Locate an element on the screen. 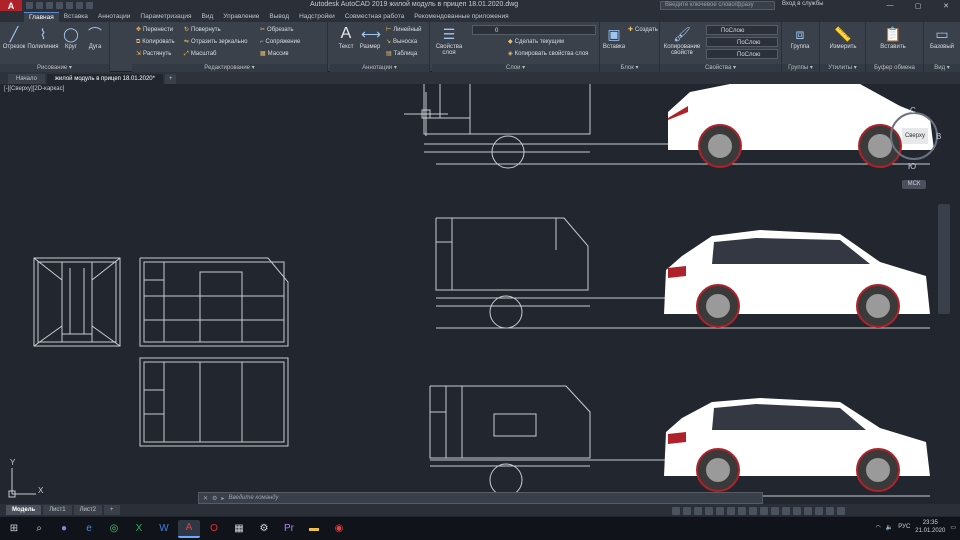  volume-icon: 🔈 is located at coordinates (889, 527).